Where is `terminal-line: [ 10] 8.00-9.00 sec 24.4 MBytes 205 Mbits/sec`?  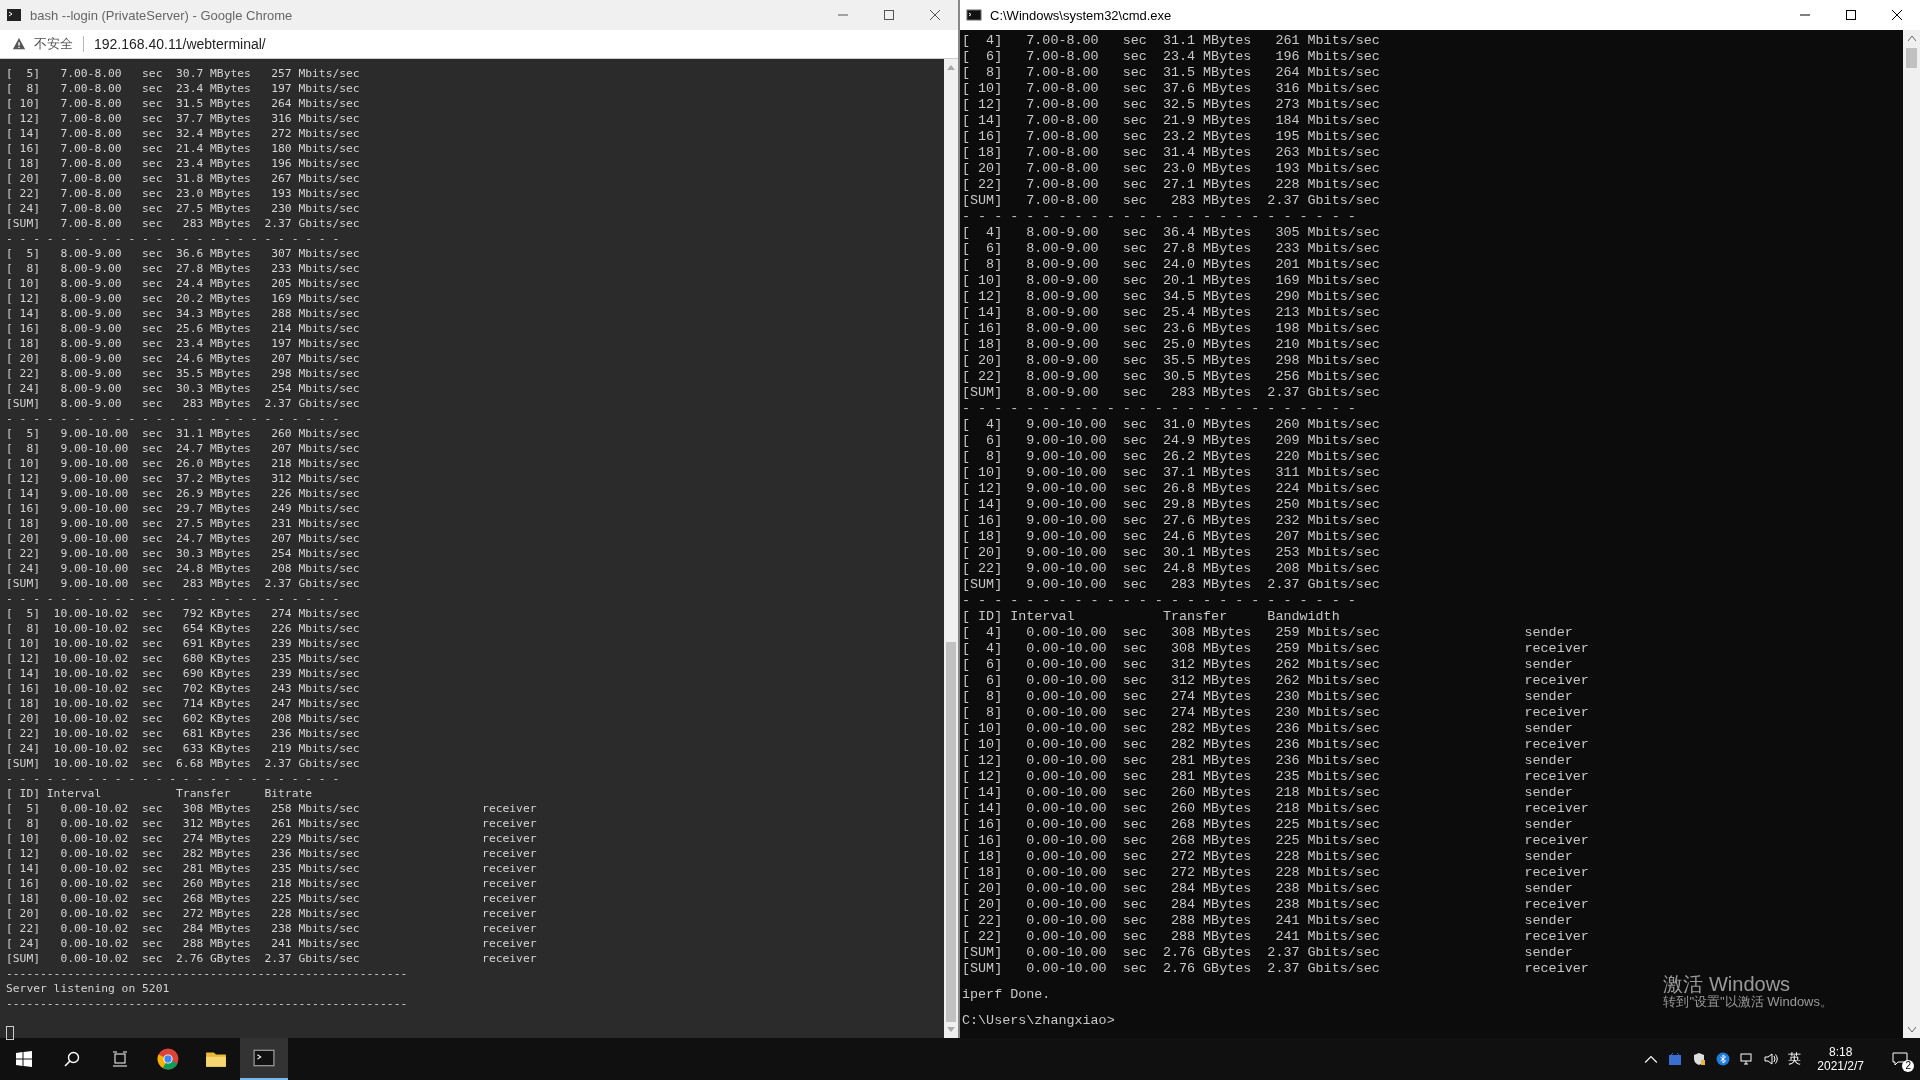 terminal-line: [ 10] 8.00-9.00 sec 24.4 MBytes 205 Mbits/sec is located at coordinates (183, 283).